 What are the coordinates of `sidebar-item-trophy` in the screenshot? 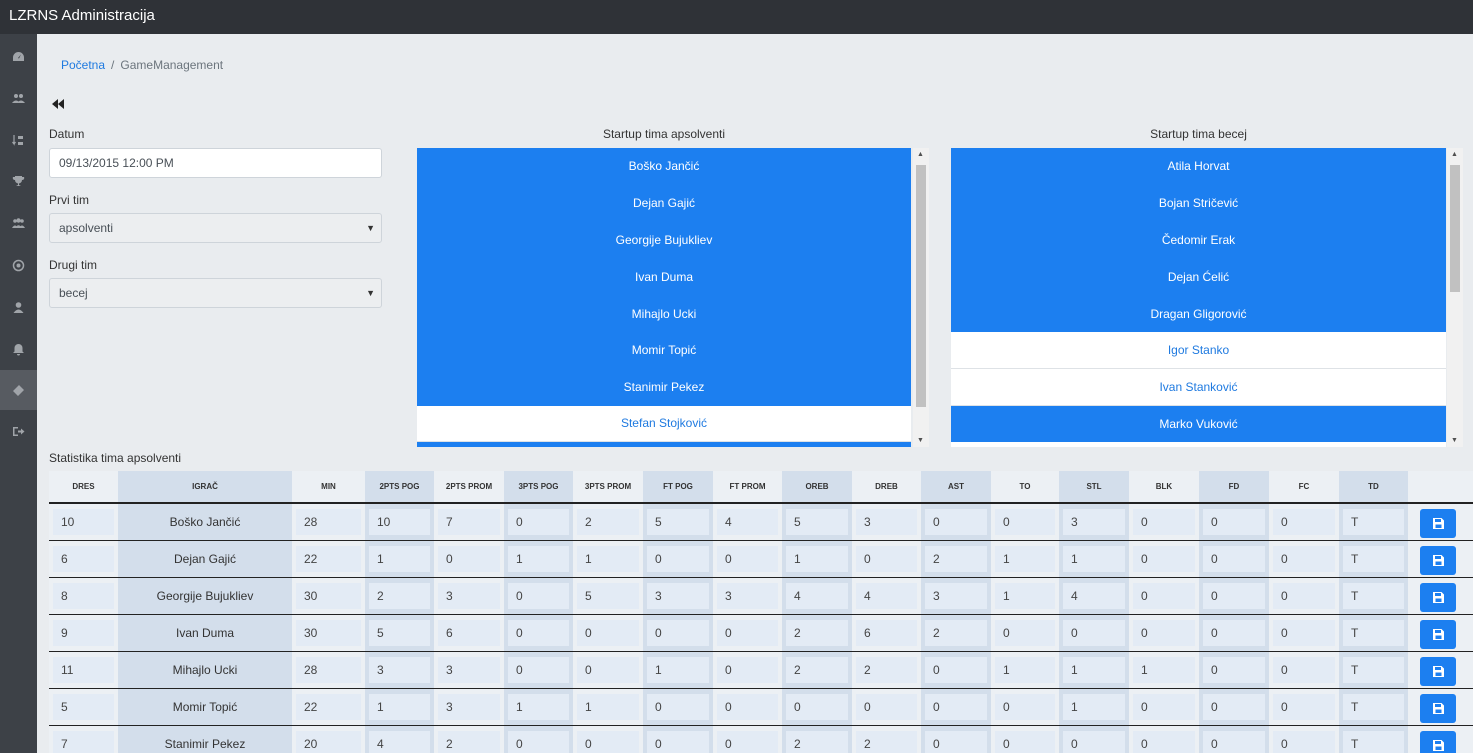 It's located at (18, 181).